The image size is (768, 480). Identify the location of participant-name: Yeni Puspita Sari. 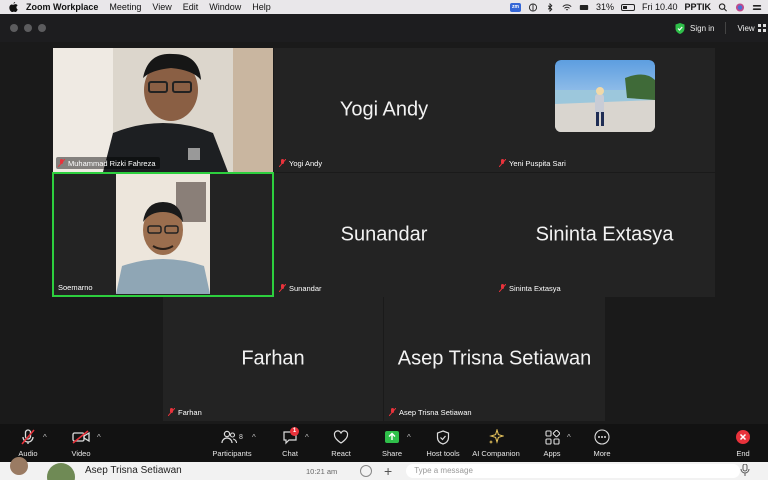
(537, 163).